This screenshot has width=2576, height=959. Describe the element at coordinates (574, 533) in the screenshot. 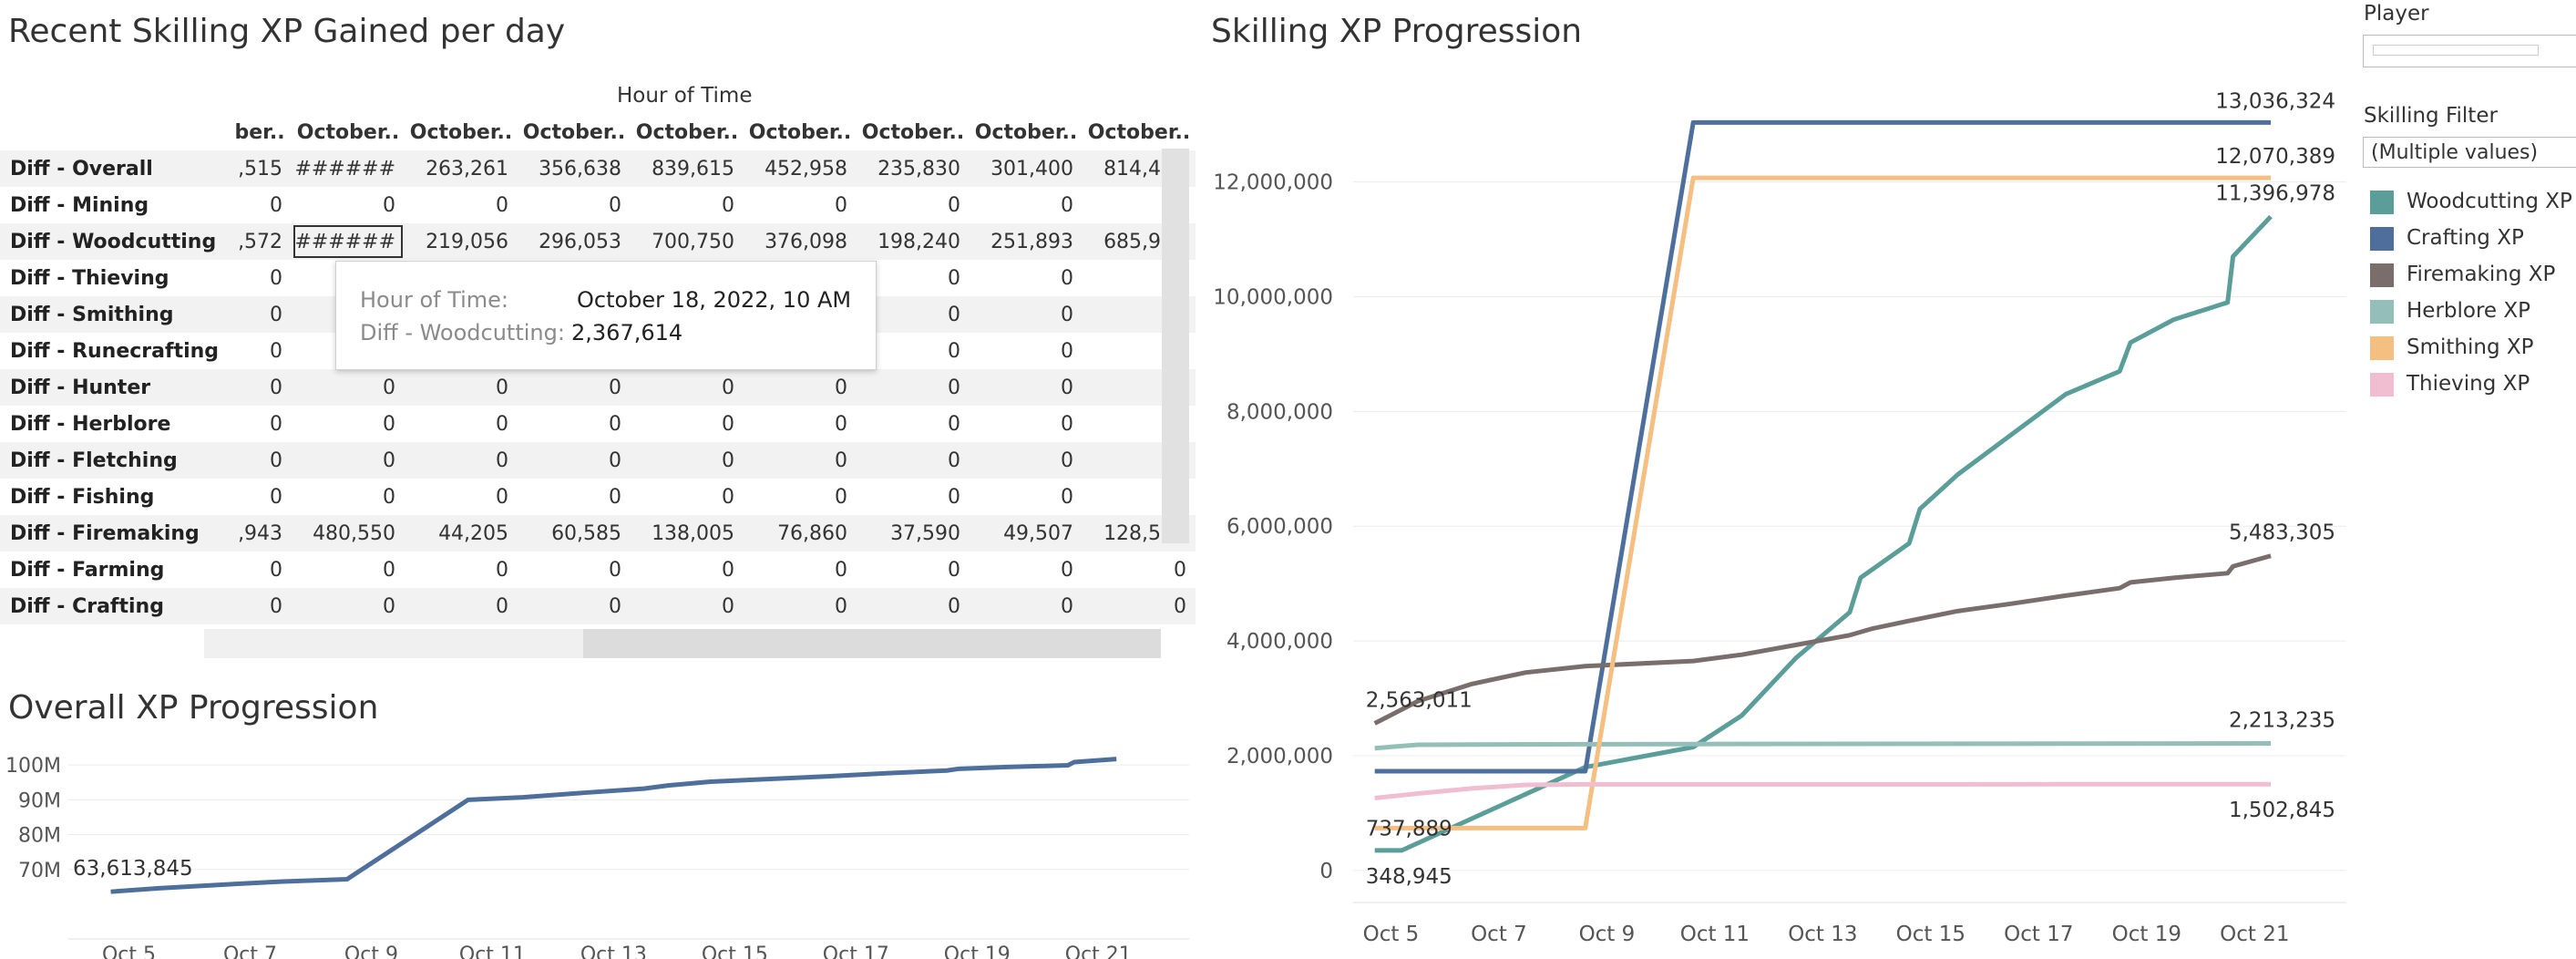

I see `table-cell: 60,585` at that location.